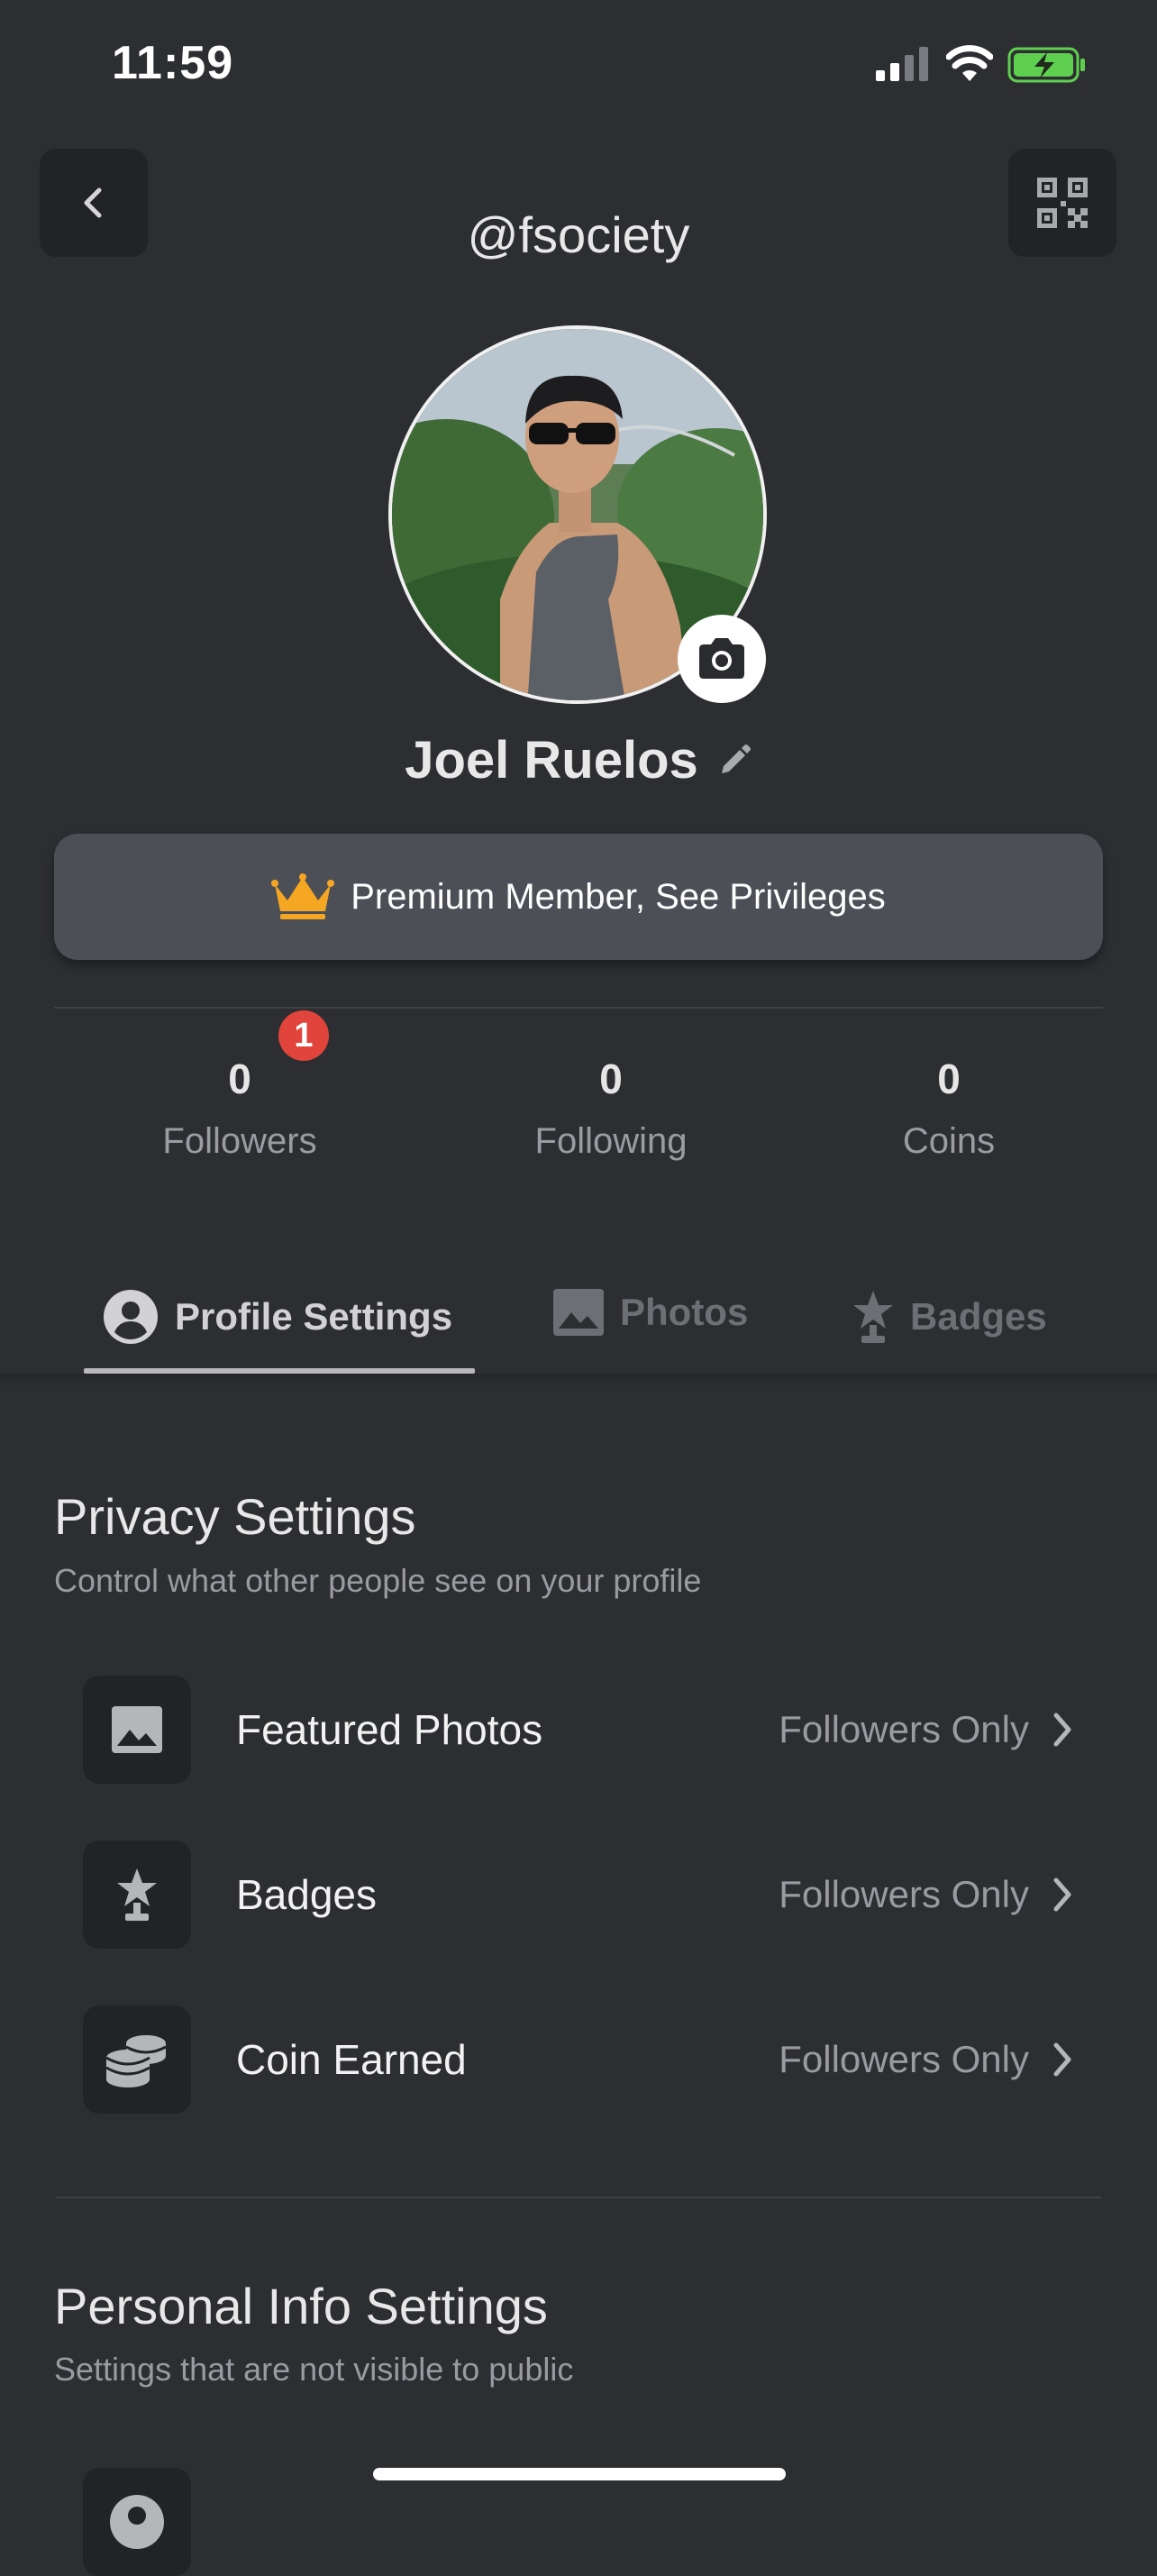 This screenshot has width=1157, height=2576. I want to click on stat-label: Followers, so click(239, 1141).